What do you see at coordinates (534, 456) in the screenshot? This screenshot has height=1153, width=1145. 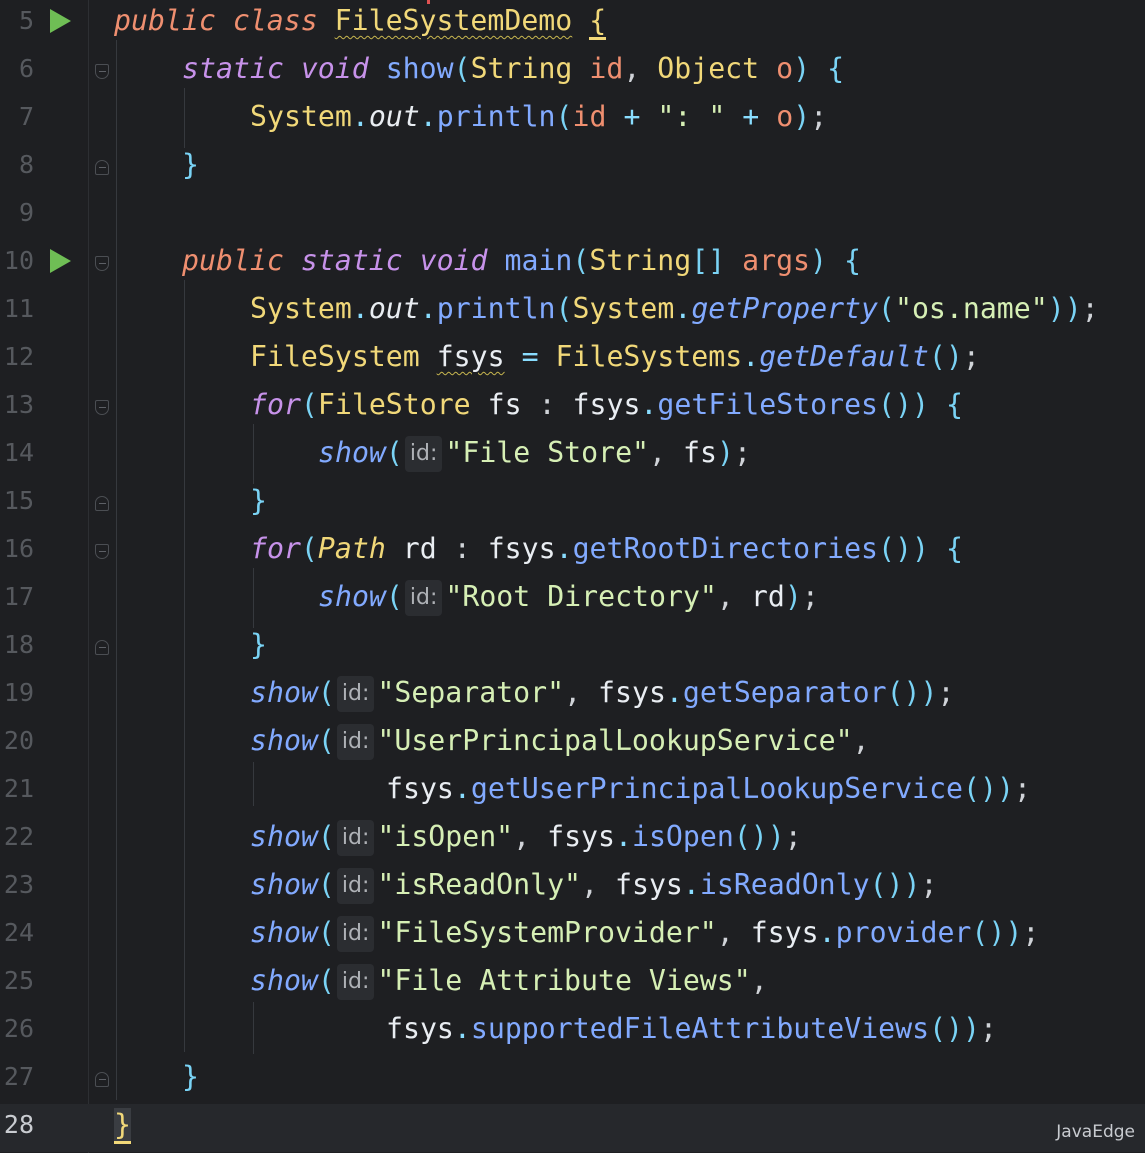 I see `code-text: show(id: "File Store", fs);` at bounding box center [534, 456].